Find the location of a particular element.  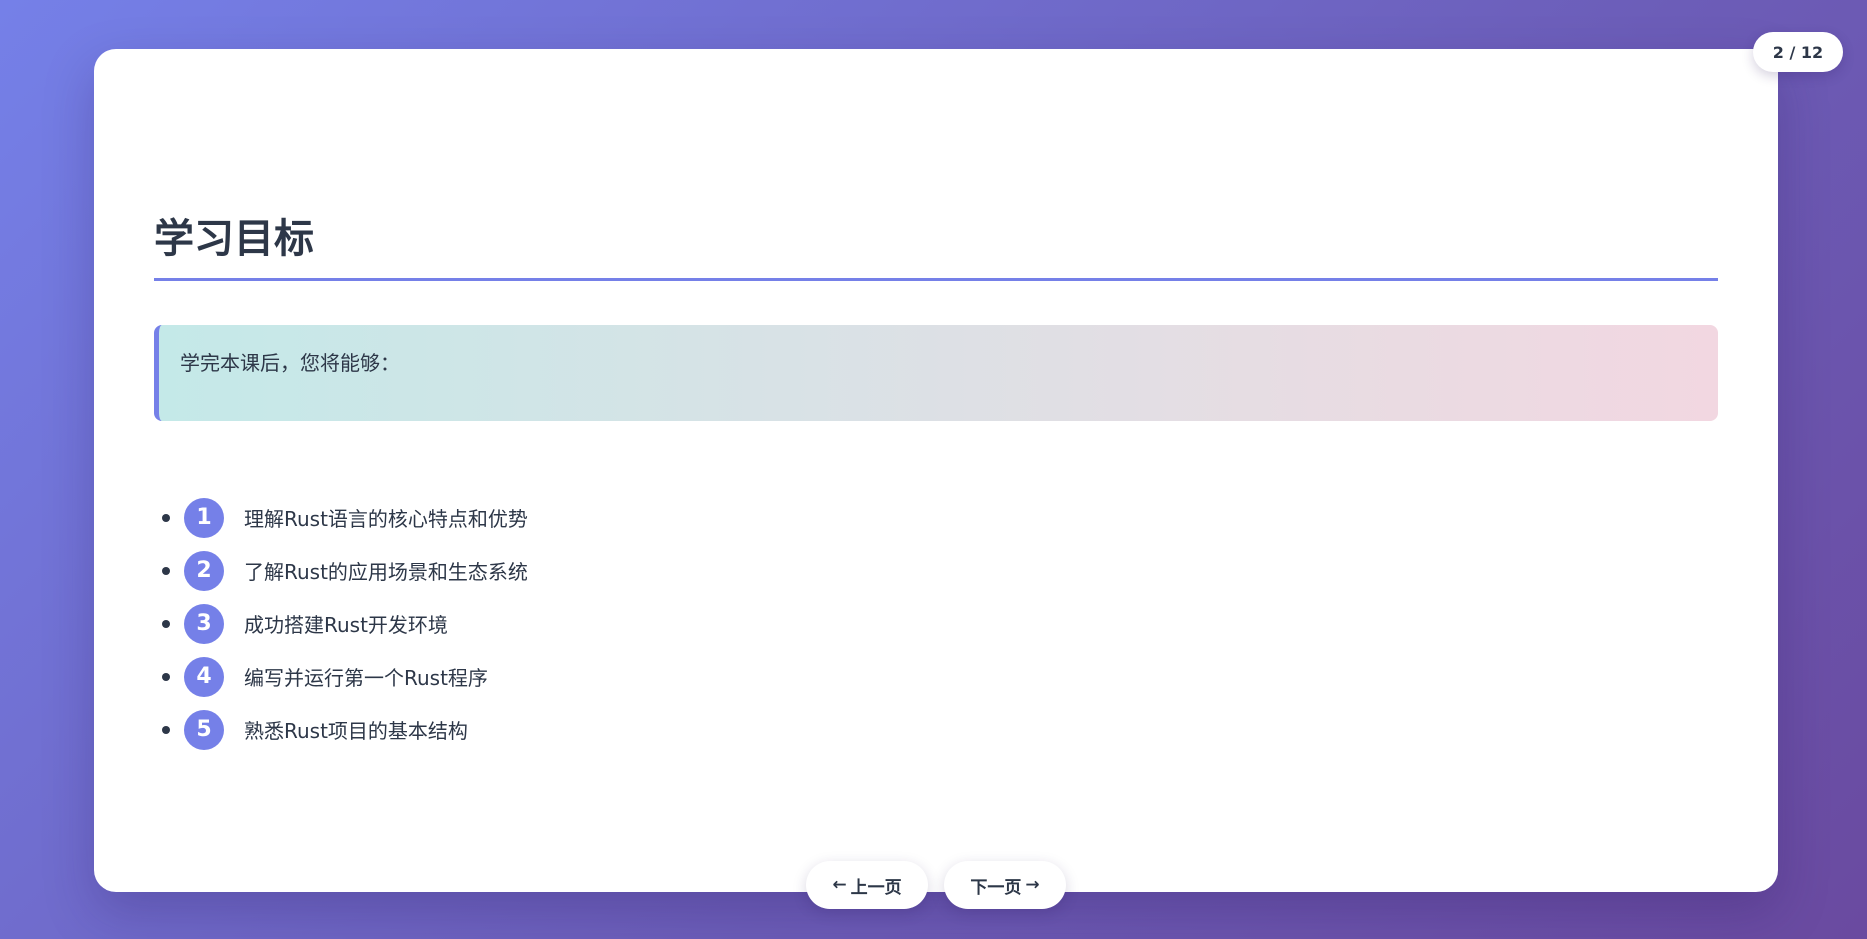

page-counter: 2 / 12 is located at coordinates (1798, 52).